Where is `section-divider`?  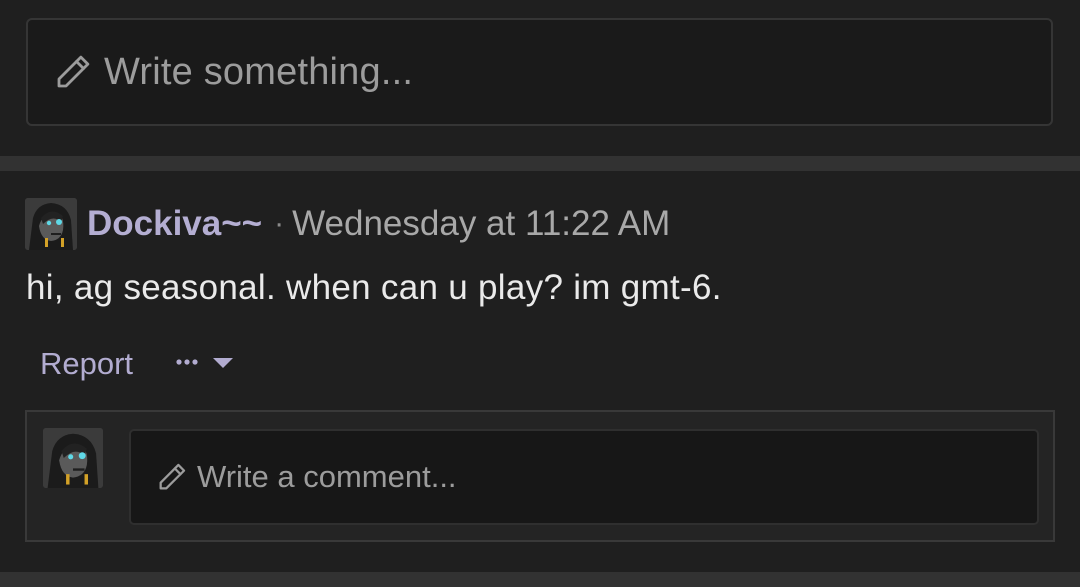 section-divider is located at coordinates (540, 163).